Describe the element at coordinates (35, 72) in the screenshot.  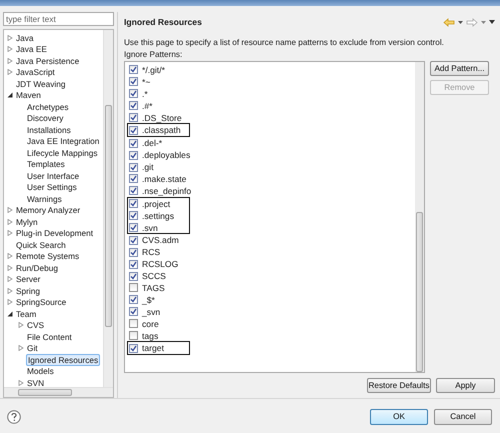
I see `tree-item: JavaScript` at that location.